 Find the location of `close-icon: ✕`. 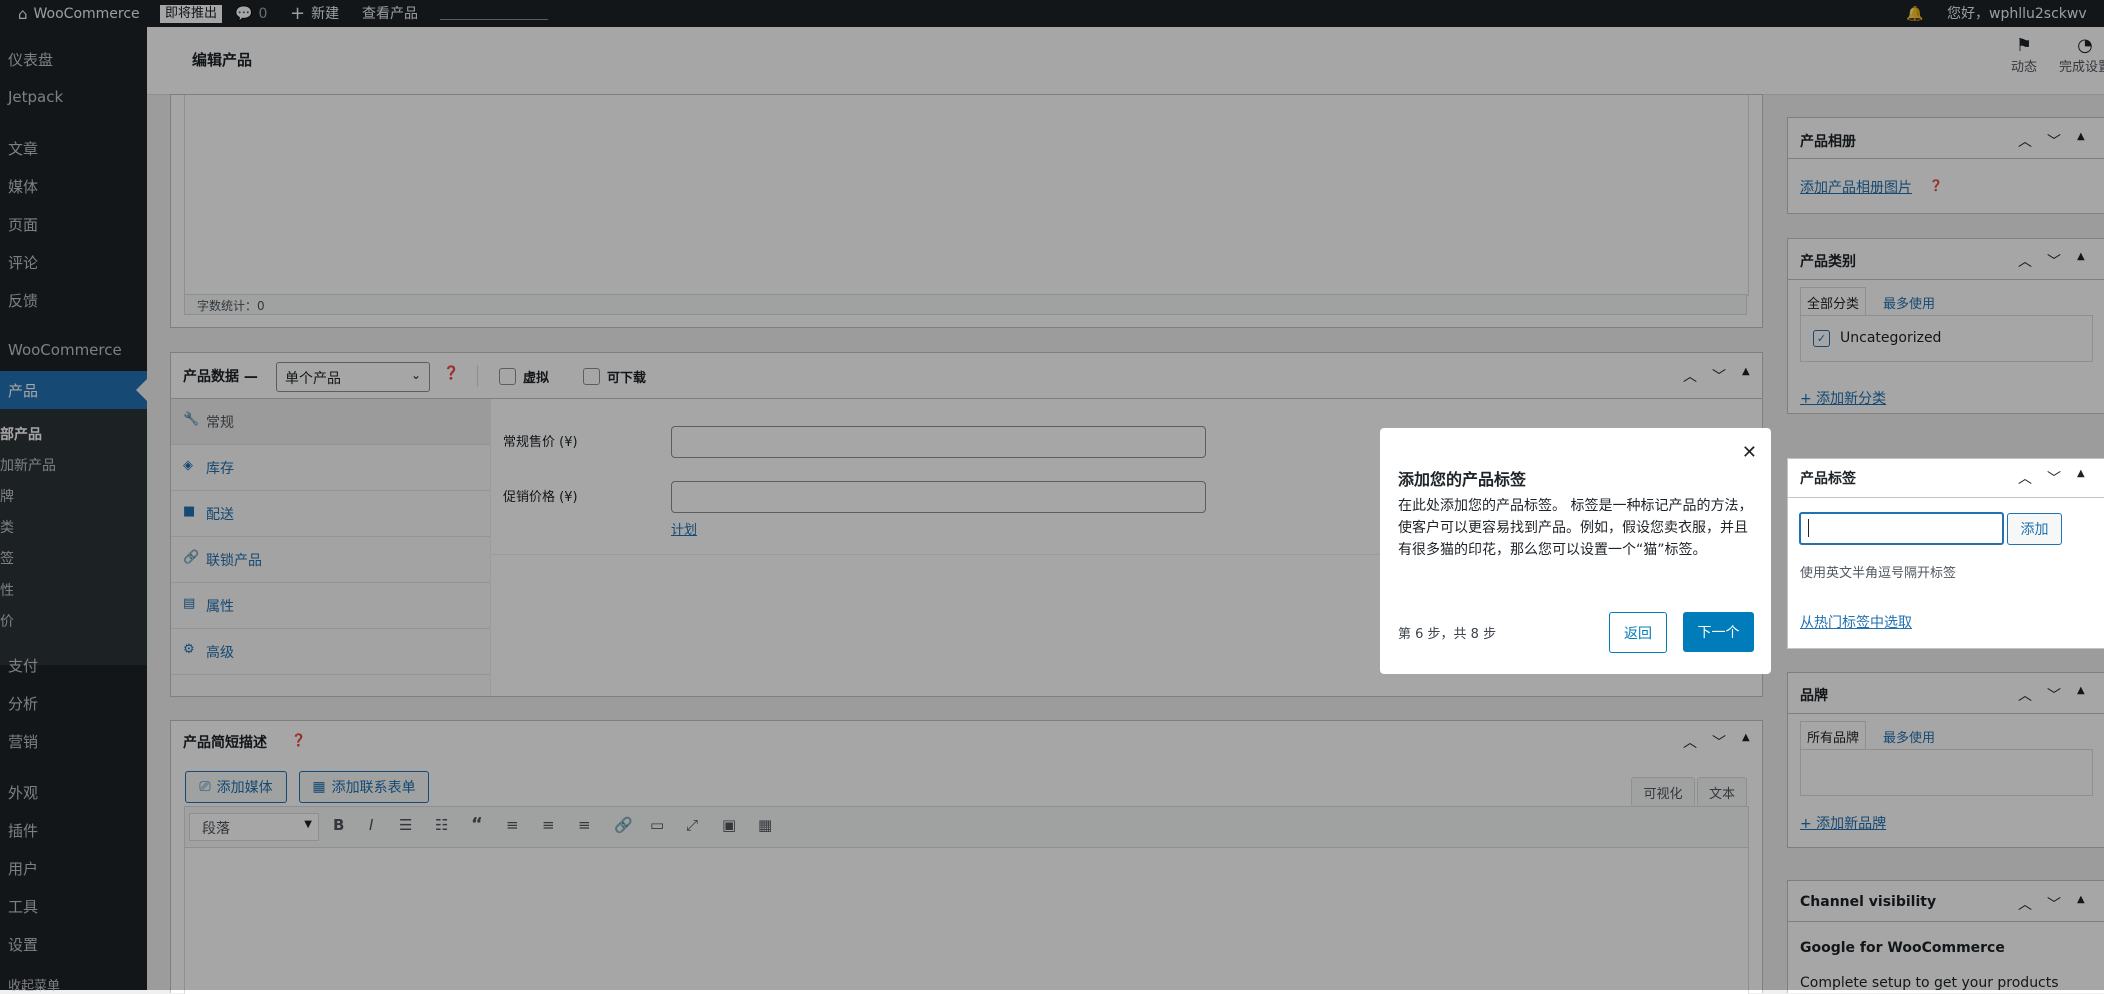

close-icon: ✕ is located at coordinates (1749, 452).